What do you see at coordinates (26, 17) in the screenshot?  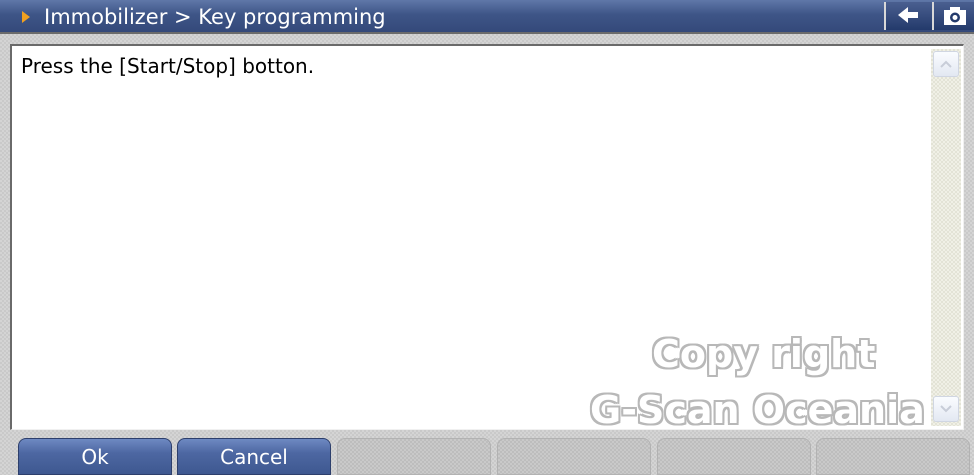 I see `play-arrow-icon` at bounding box center [26, 17].